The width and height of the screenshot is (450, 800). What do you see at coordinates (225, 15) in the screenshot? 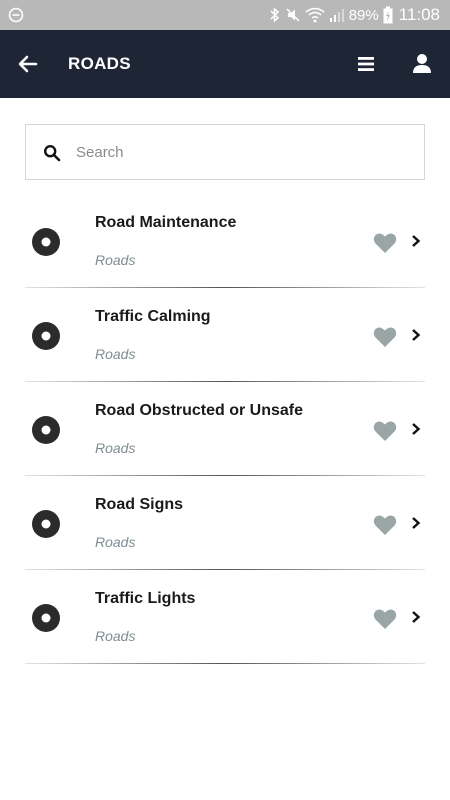
I see `status-bar: 89% 11:08` at bounding box center [225, 15].